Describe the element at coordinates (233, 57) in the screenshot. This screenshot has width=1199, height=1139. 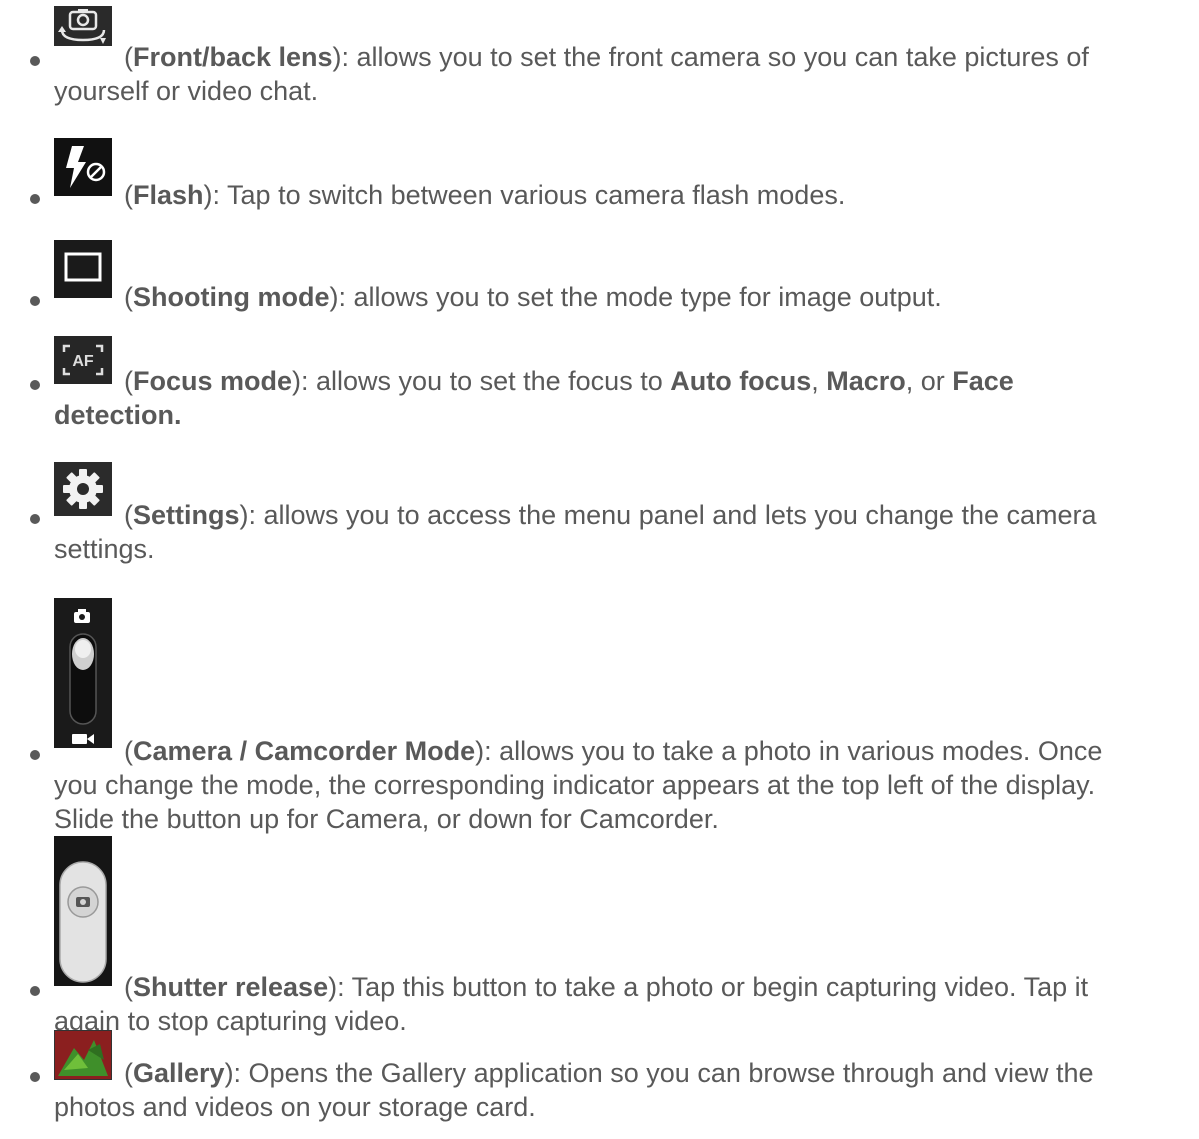
I see `item-name: Front/back lens` at that location.